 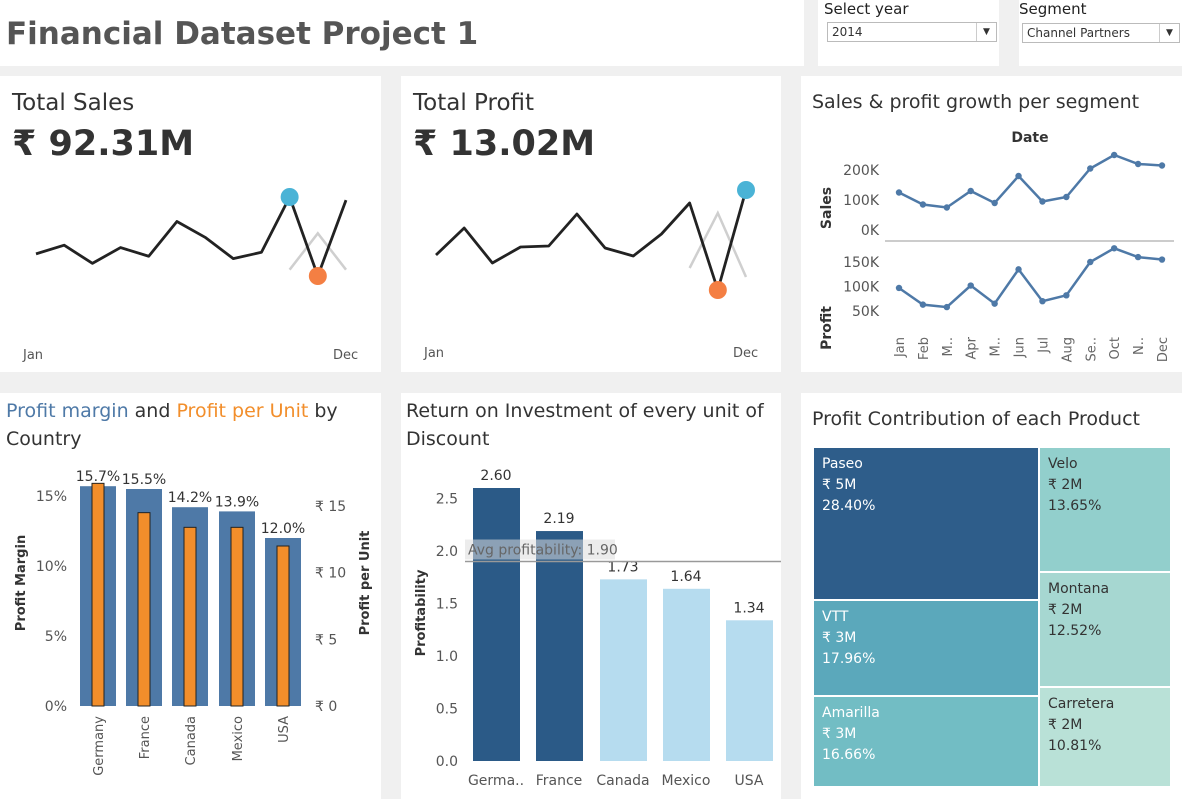 What do you see at coordinates (495, 476) in the screenshot?
I see `roi-data-label: 2.60` at bounding box center [495, 476].